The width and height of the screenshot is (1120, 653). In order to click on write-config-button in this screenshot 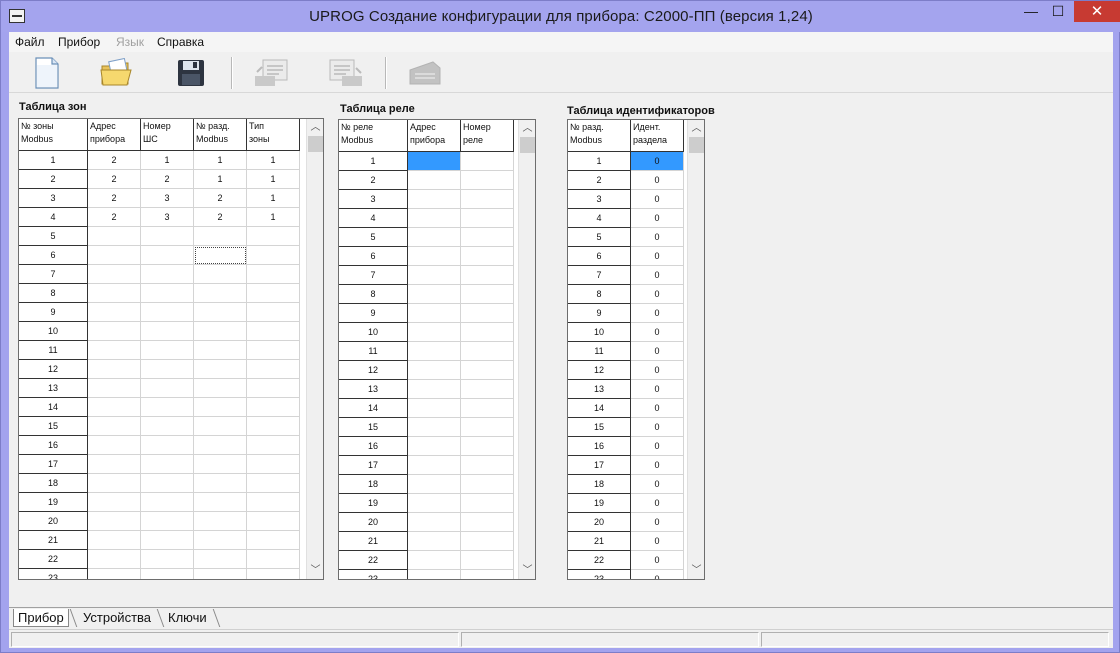, I will do `click(346, 73)`.